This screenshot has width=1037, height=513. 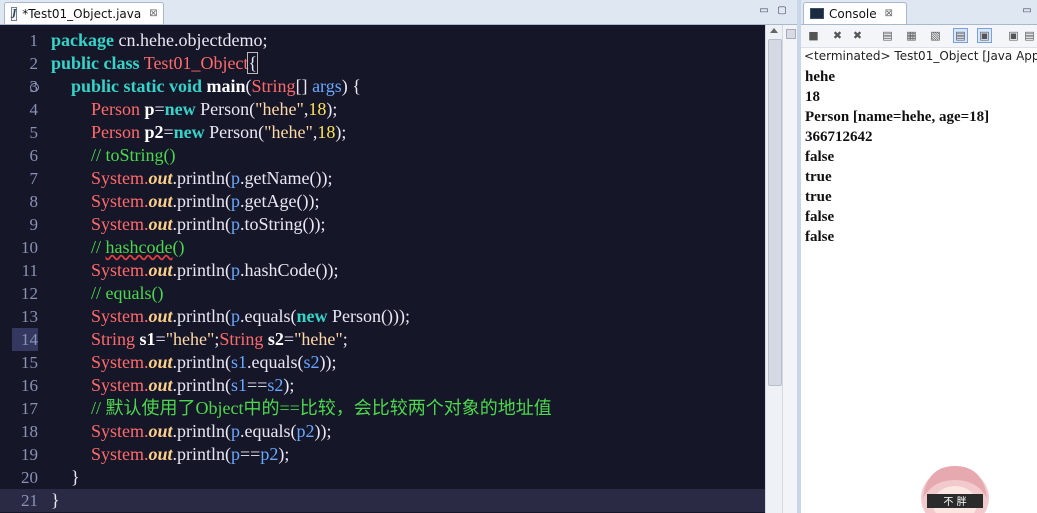 I want to click on console-output-line: 18, so click(x=812, y=97).